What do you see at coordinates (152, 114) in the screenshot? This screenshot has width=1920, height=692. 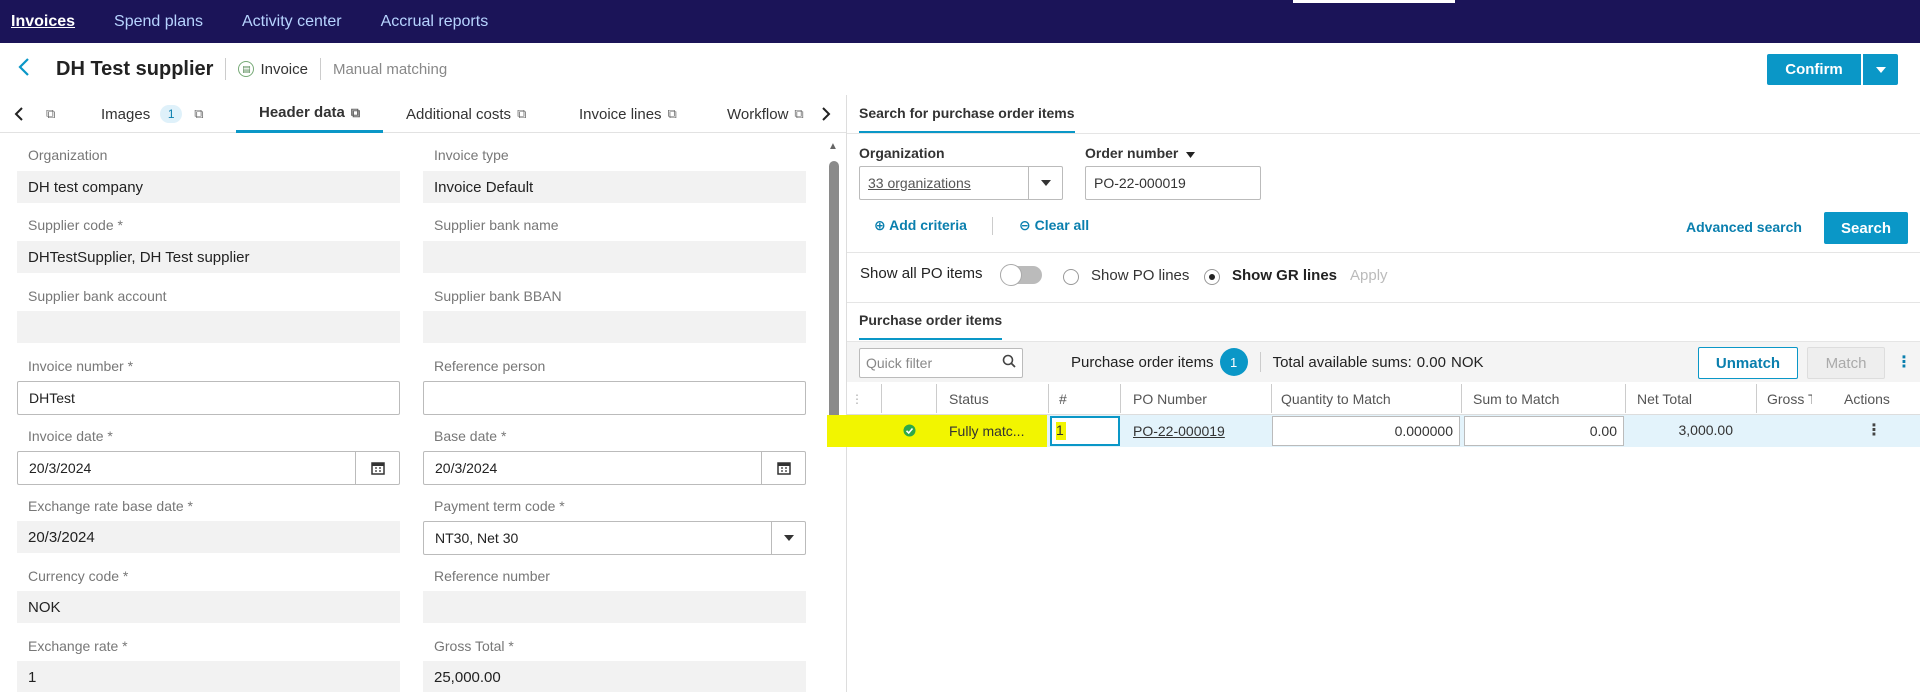 I see `tab-images: Images 1 ⧉` at bounding box center [152, 114].